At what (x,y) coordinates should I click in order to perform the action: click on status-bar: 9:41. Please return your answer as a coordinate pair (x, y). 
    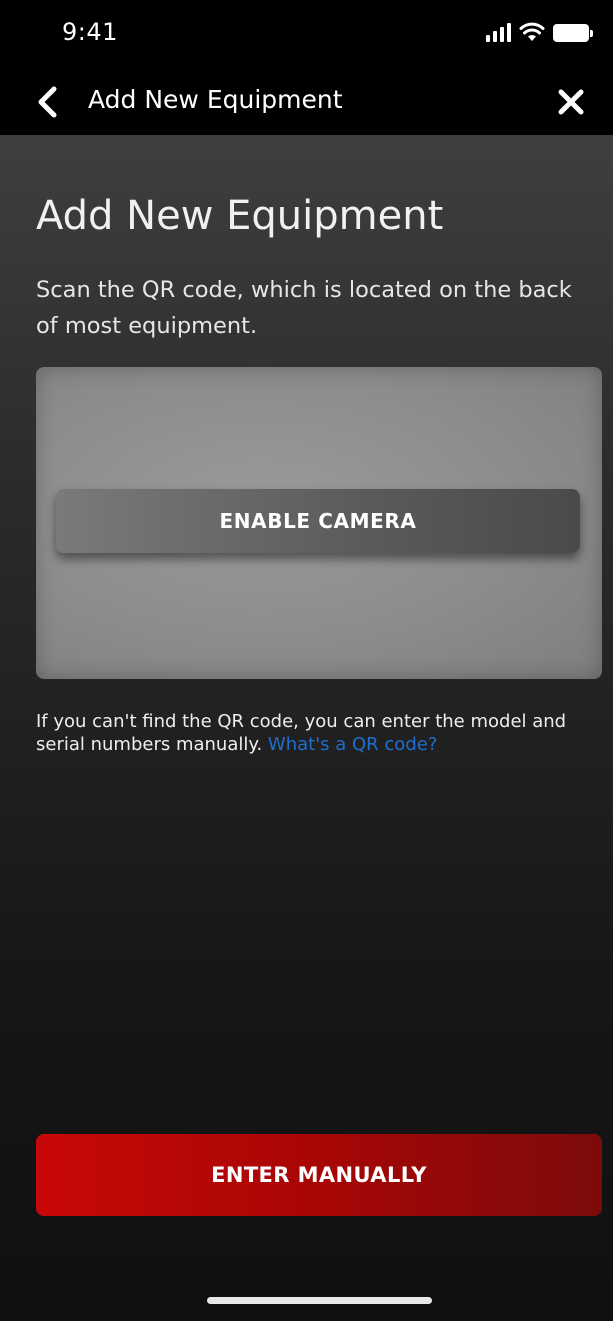
    Looking at the image, I should click on (306, 34).